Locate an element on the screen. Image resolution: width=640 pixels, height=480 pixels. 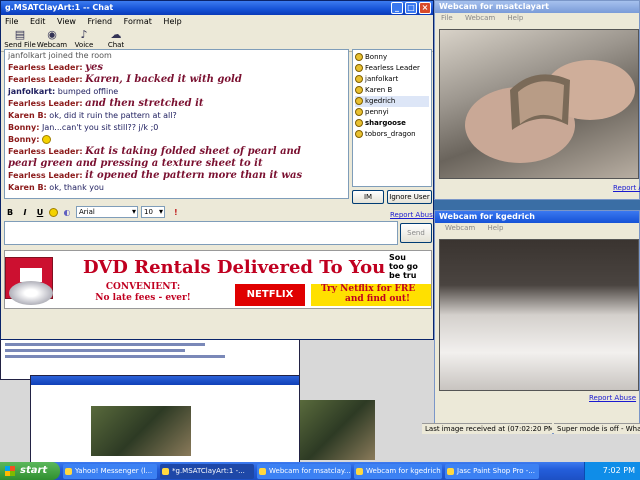
ad-find-out: and find out! is located at coordinates (377, 299).